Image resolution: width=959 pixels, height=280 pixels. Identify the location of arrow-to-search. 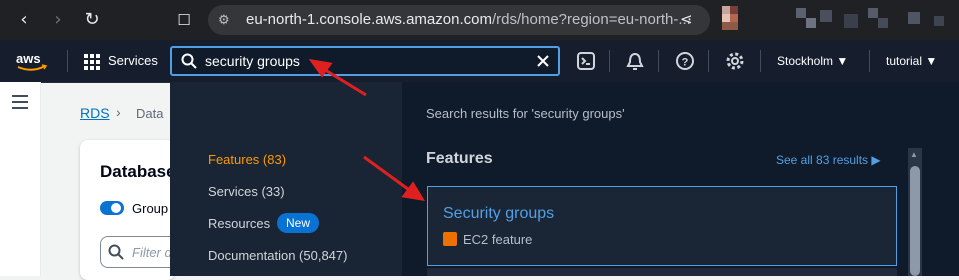
(344, 81).